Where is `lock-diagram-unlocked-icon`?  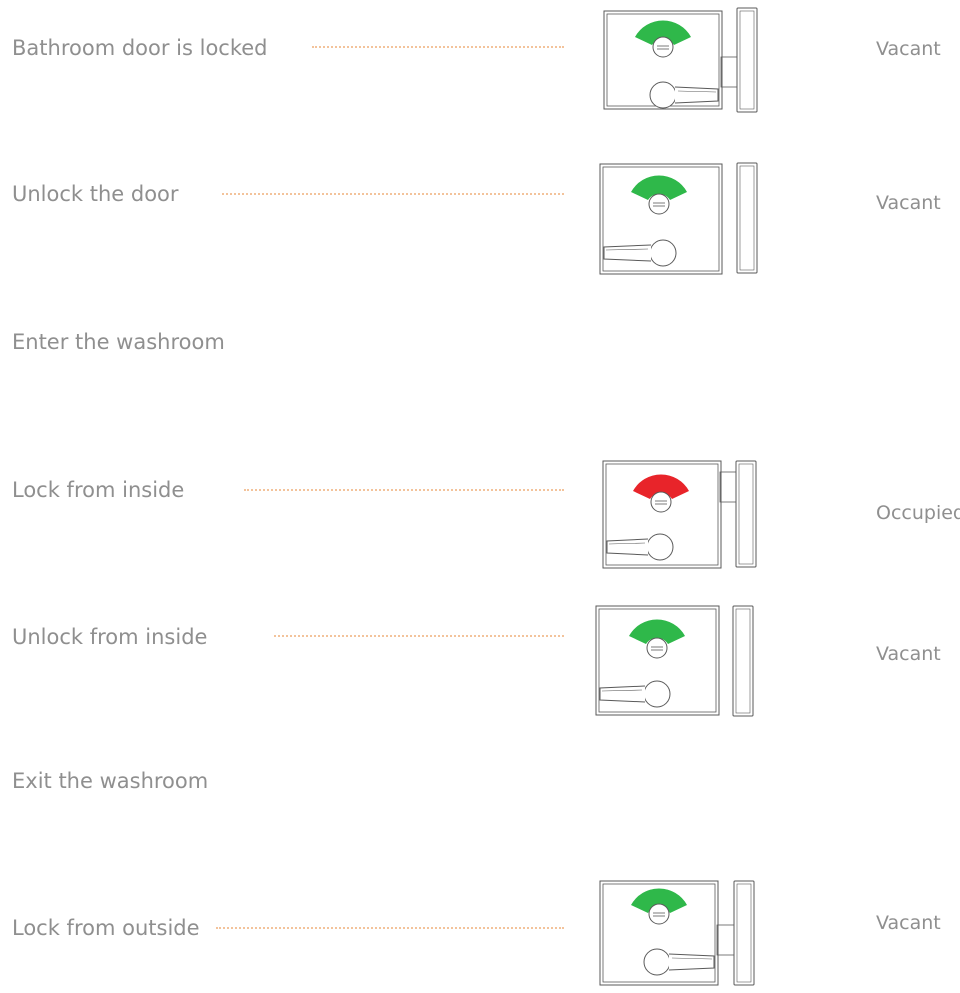
lock-diagram-unlocked-icon is located at coordinates (674, 661).